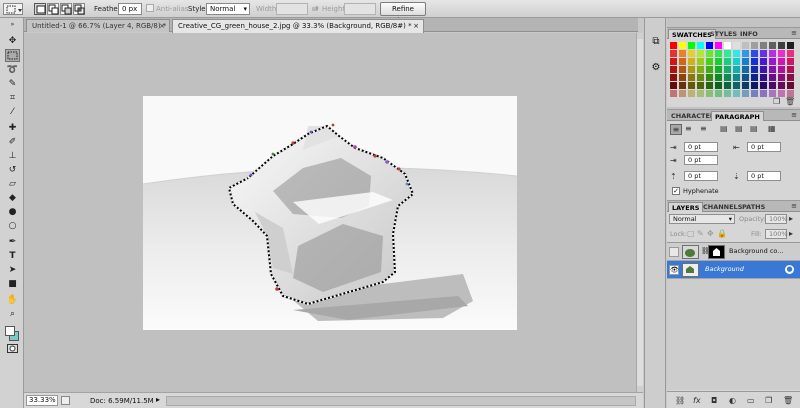 The image size is (800, 408). Describe the element at coordinates (12, 211) in the screenshot. I see `blur-tool-icon: ●` at that location.